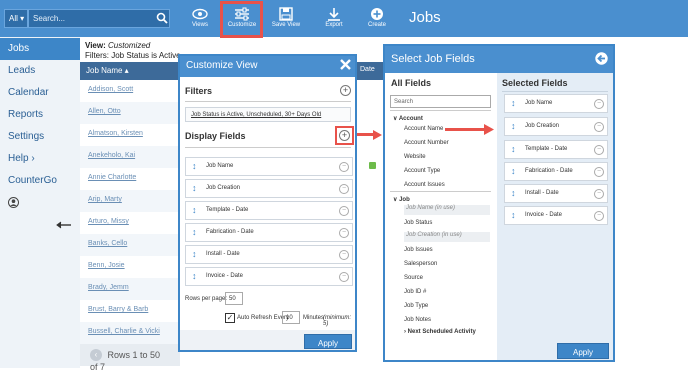  Describe the element at coordinates (345, 65) in the screenshot. I see `close-icon` at that location.